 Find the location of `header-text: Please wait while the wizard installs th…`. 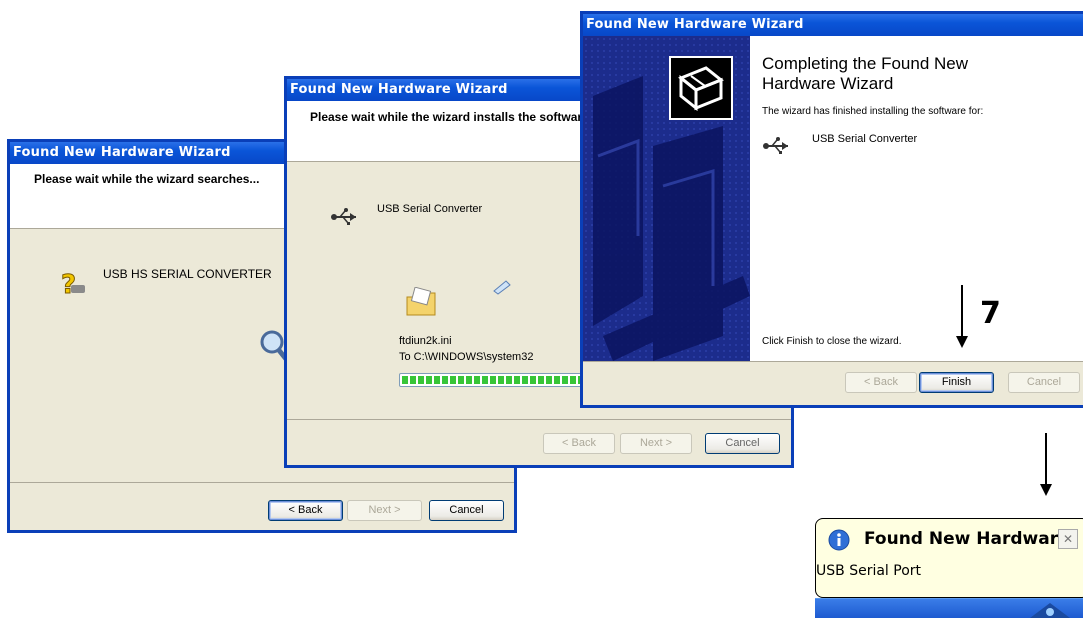

header-text: Please wait while the wizard installs th… is located at coordinates (446, 117).